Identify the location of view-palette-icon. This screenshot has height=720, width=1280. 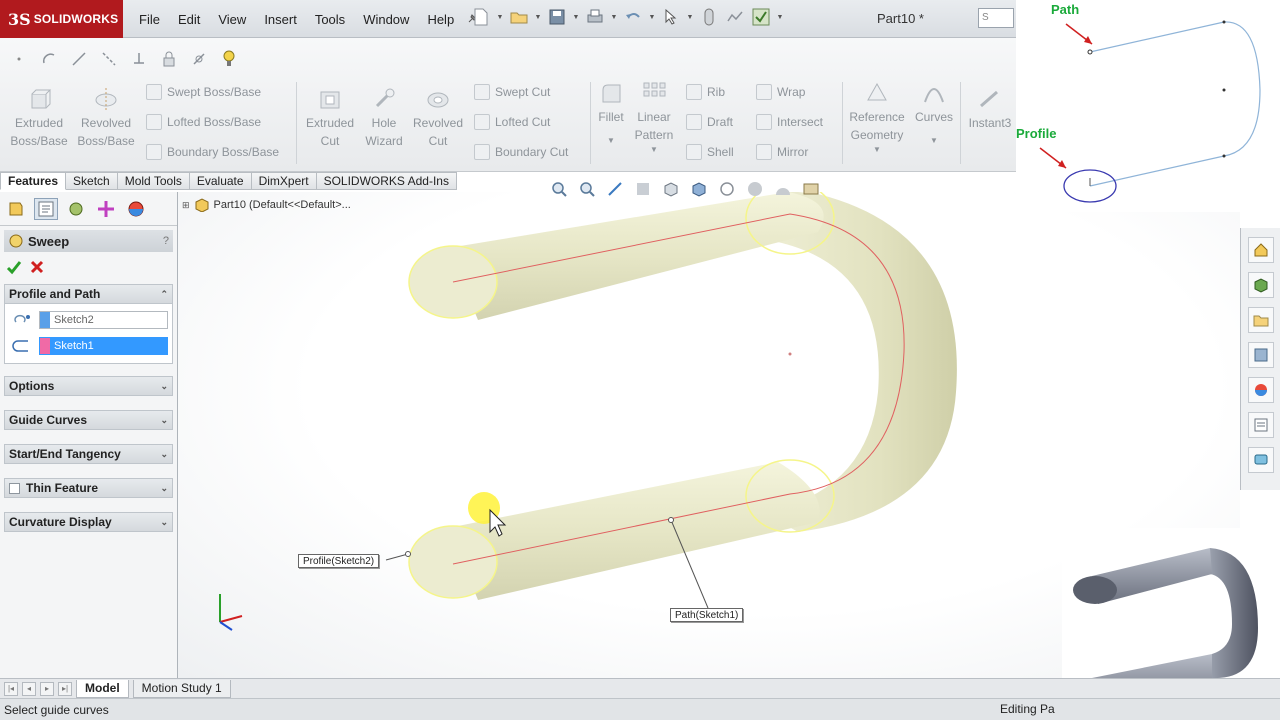
(1260, 355).